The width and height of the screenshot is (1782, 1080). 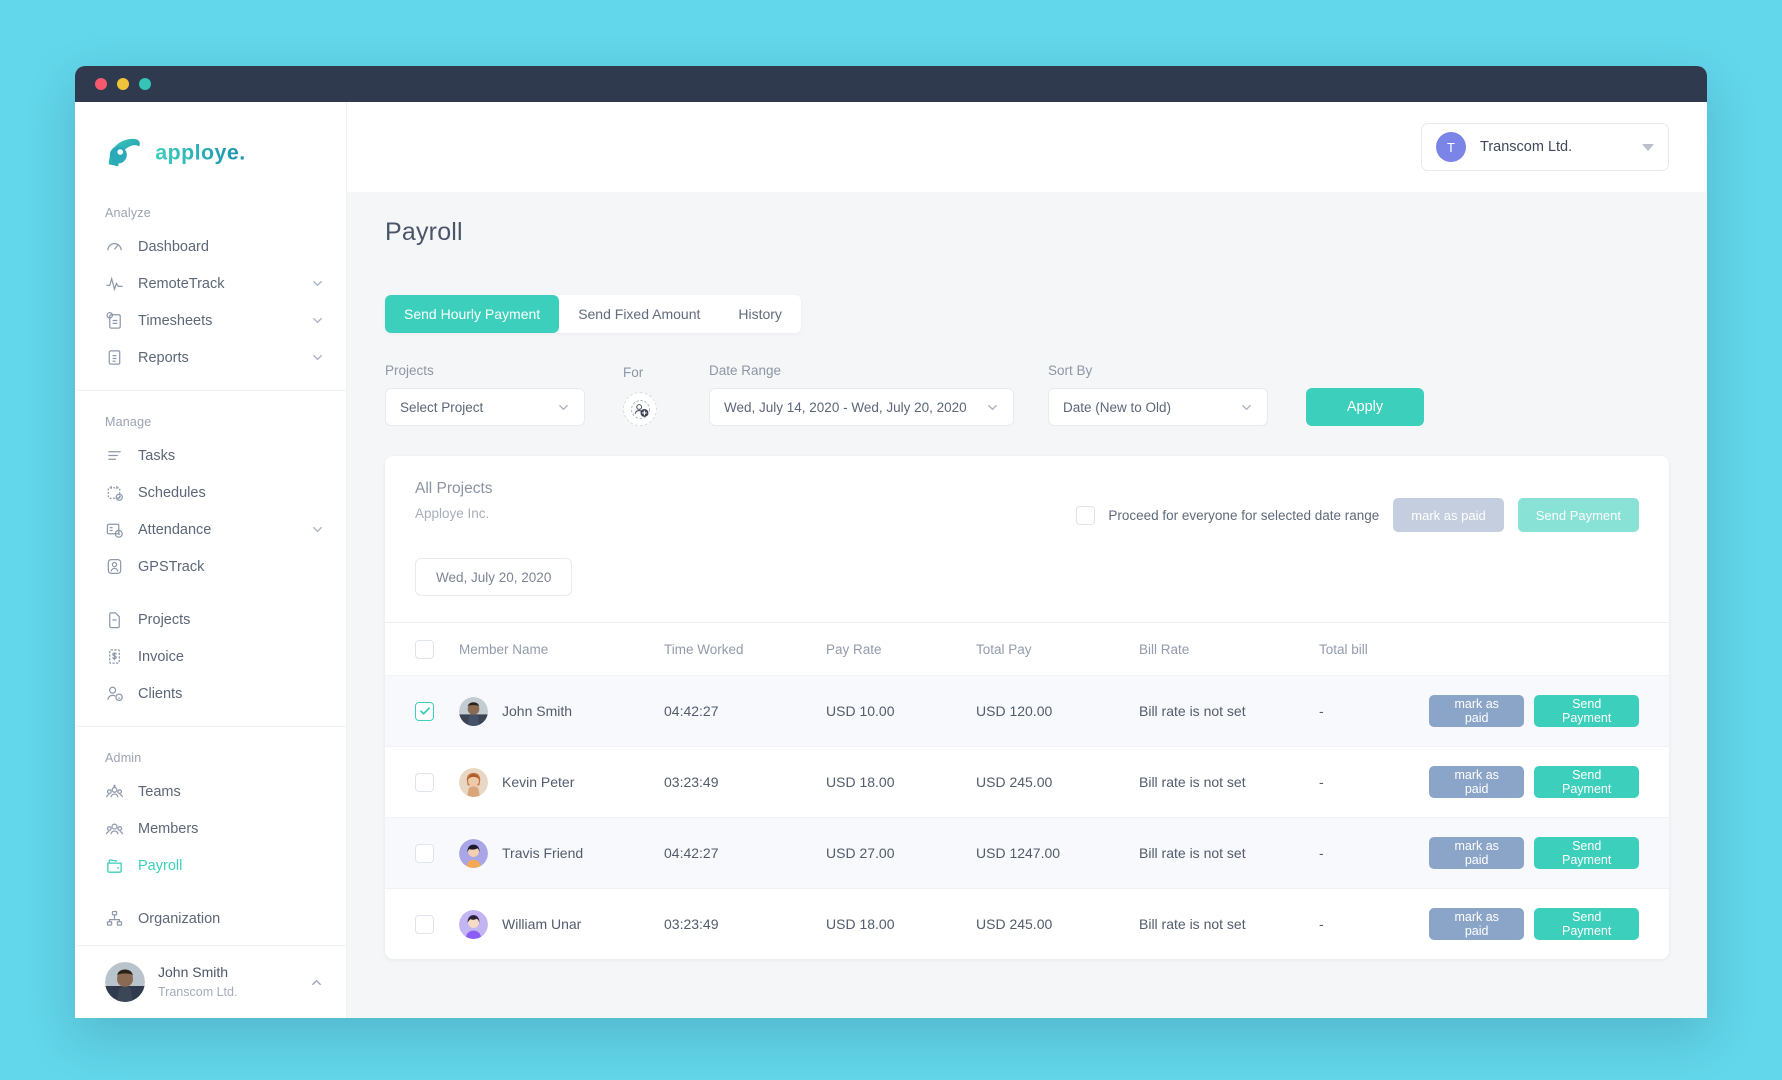 I want to click on date-chip: Wed, July 20, 2020, so click(x=494, y=577).